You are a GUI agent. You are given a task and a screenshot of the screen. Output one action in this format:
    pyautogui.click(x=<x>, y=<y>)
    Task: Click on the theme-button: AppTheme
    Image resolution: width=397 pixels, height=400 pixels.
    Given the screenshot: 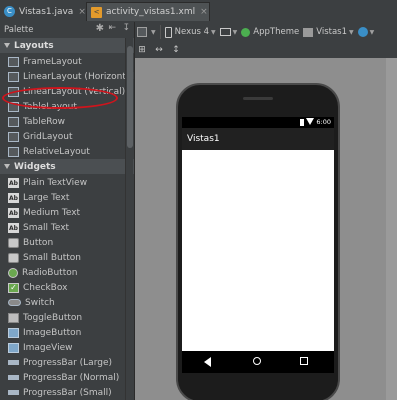 What is the action you would take?
    pyautogui.click(x=270, y=32)
    